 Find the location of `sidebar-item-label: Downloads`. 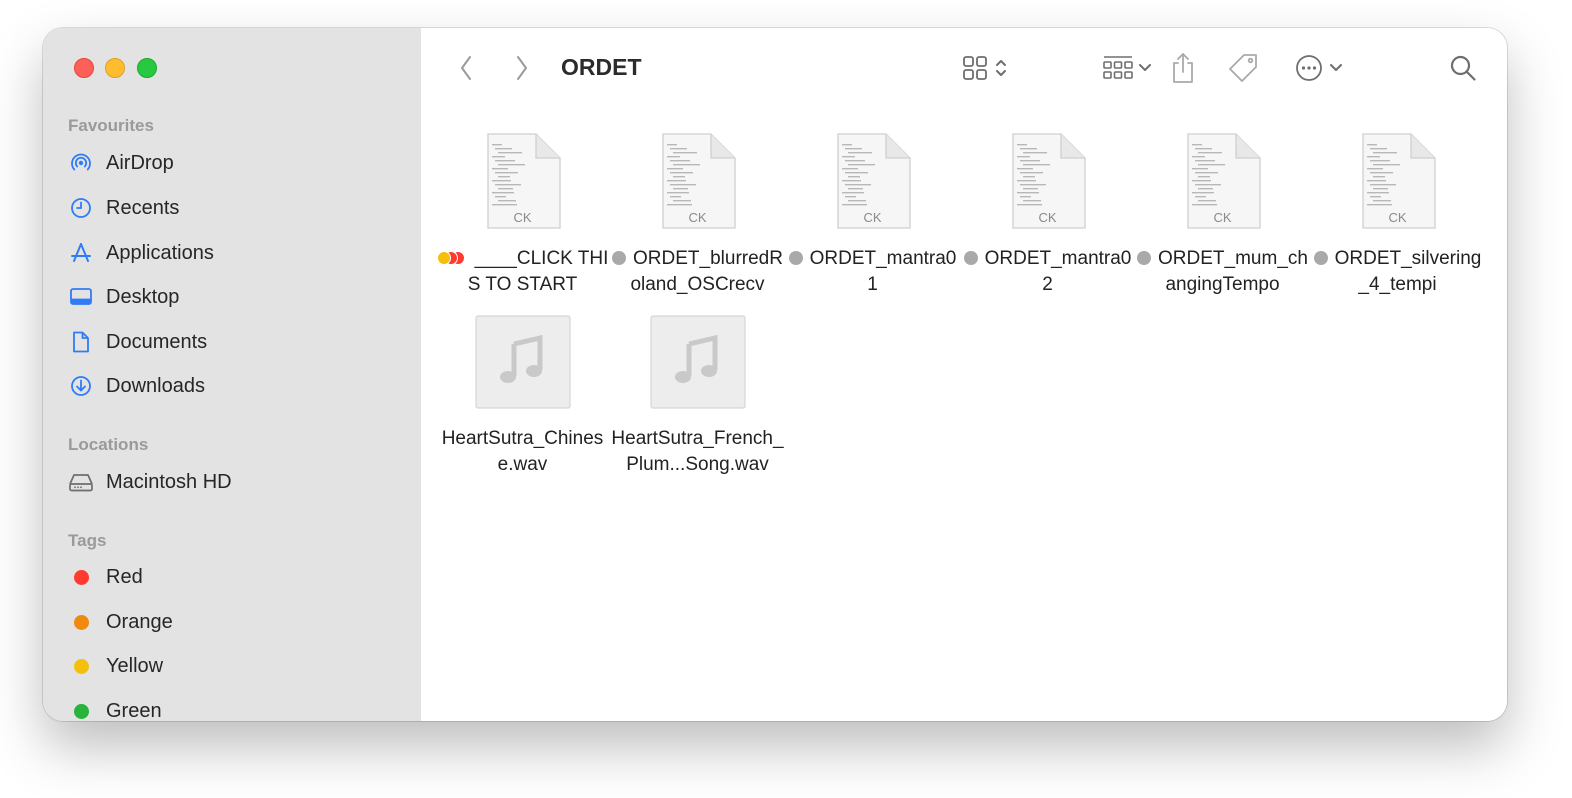

sidebar-item-label: Downloads is located at coordinates (155, 385).